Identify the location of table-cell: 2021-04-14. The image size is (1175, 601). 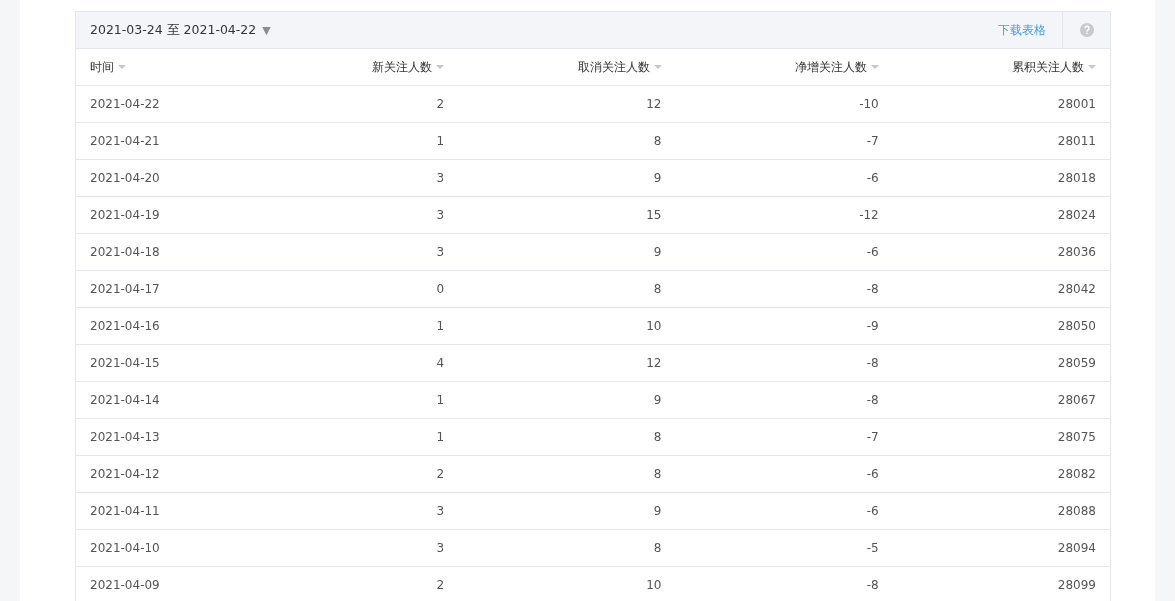
(125, 400).